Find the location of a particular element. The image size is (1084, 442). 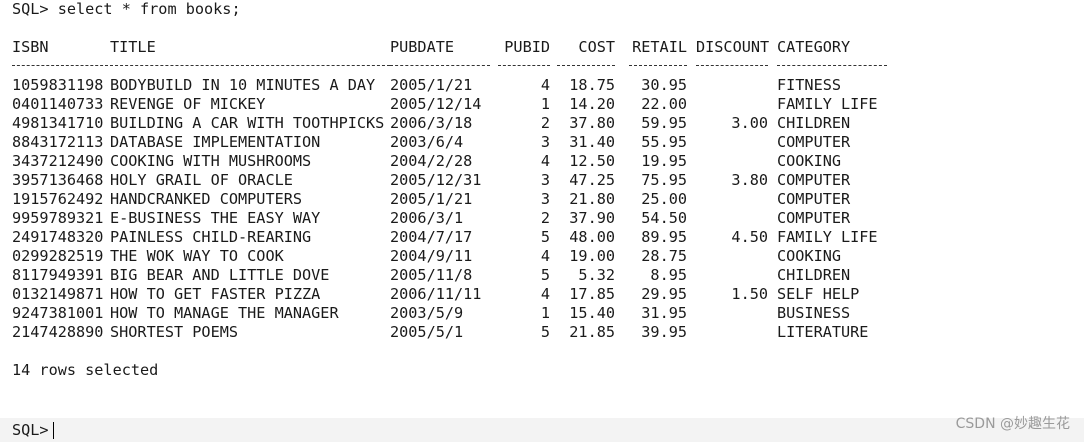

column-header-cost: COST is located at coordinates (596, 47).